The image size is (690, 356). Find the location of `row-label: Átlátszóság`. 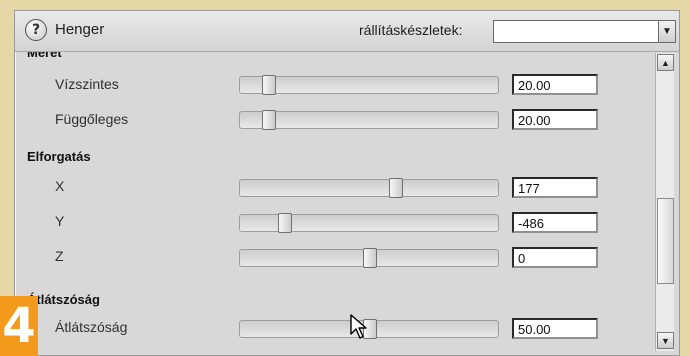

row-label: Átlátszóság is located at coordinates (91, 327).